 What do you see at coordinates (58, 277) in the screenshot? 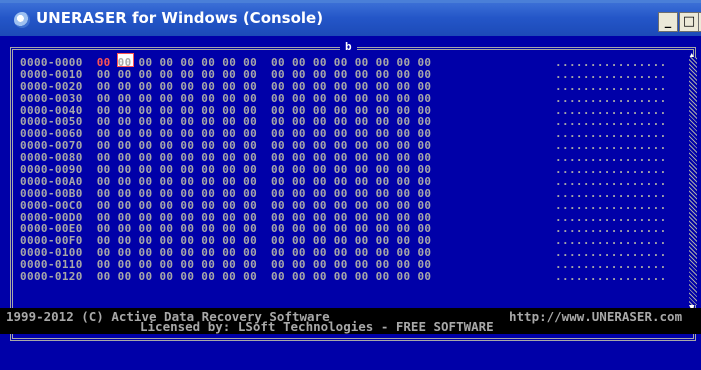
I see `row-offset: 0000-0120` at bounding box center [58, 277].